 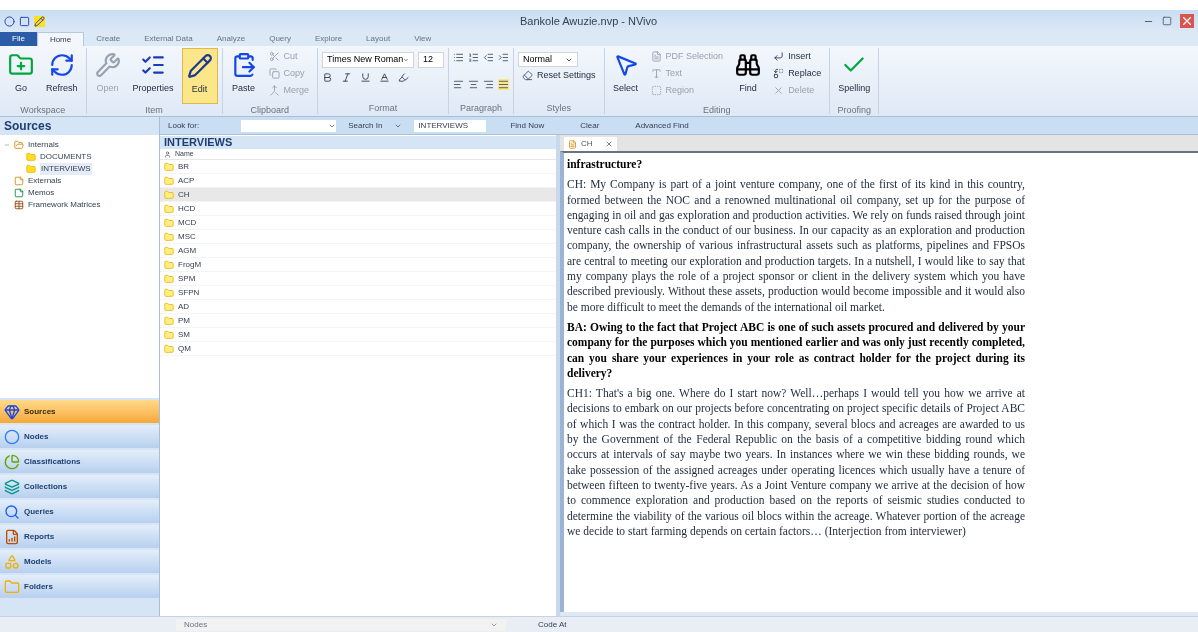 I want to click on pencil-icon, so click(x=39, y=21).